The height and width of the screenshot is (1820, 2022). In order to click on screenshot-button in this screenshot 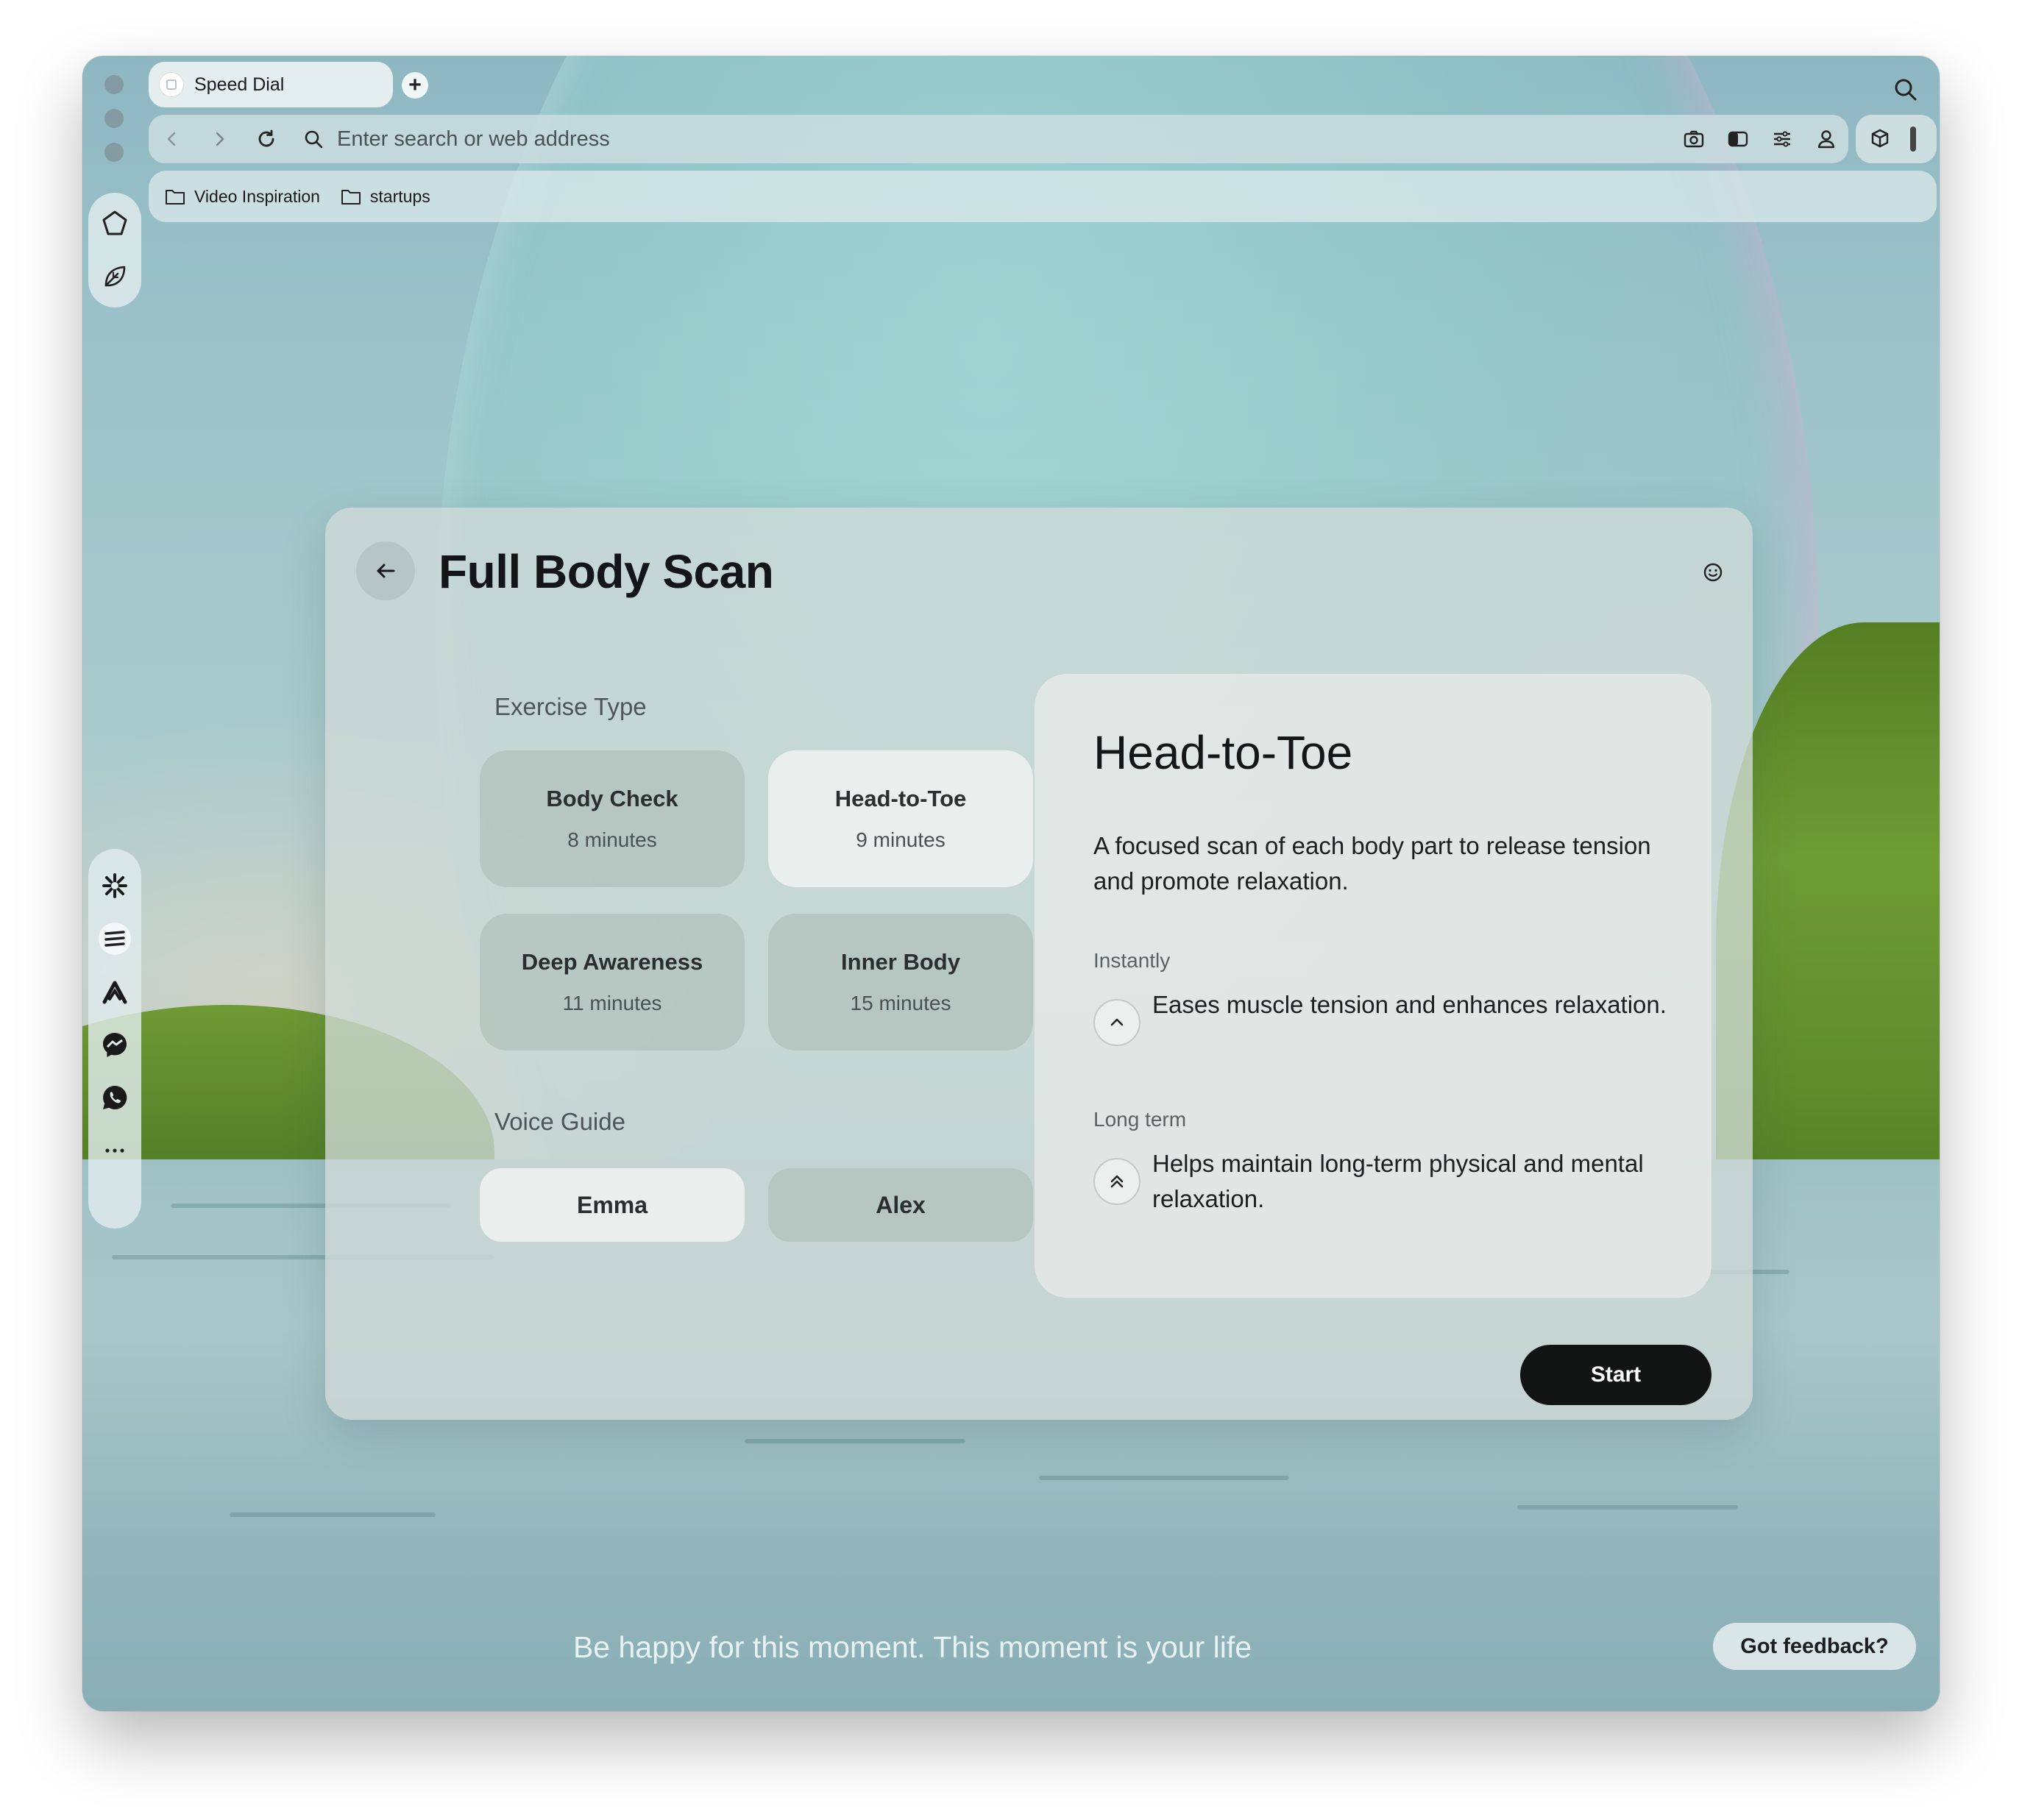, I will do `click(1694, 139)`.